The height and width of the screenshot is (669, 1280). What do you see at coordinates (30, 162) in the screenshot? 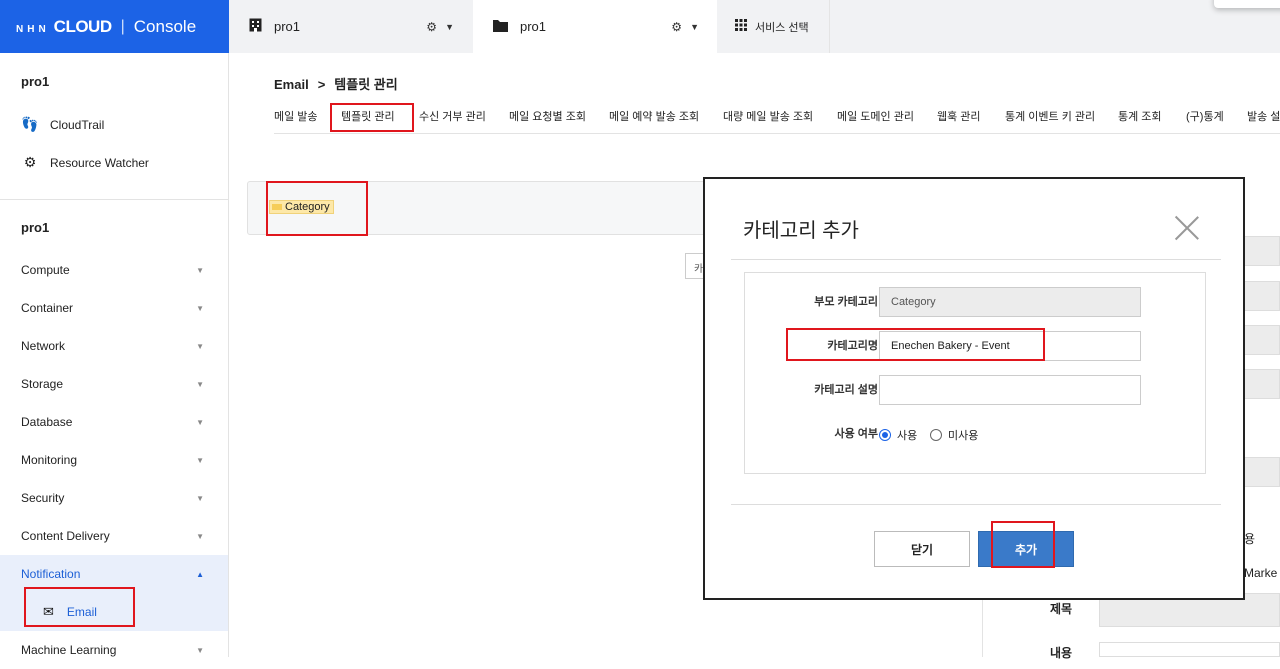
I see `gear-eye-icon: ⚙` at bounding box center [30, 162].